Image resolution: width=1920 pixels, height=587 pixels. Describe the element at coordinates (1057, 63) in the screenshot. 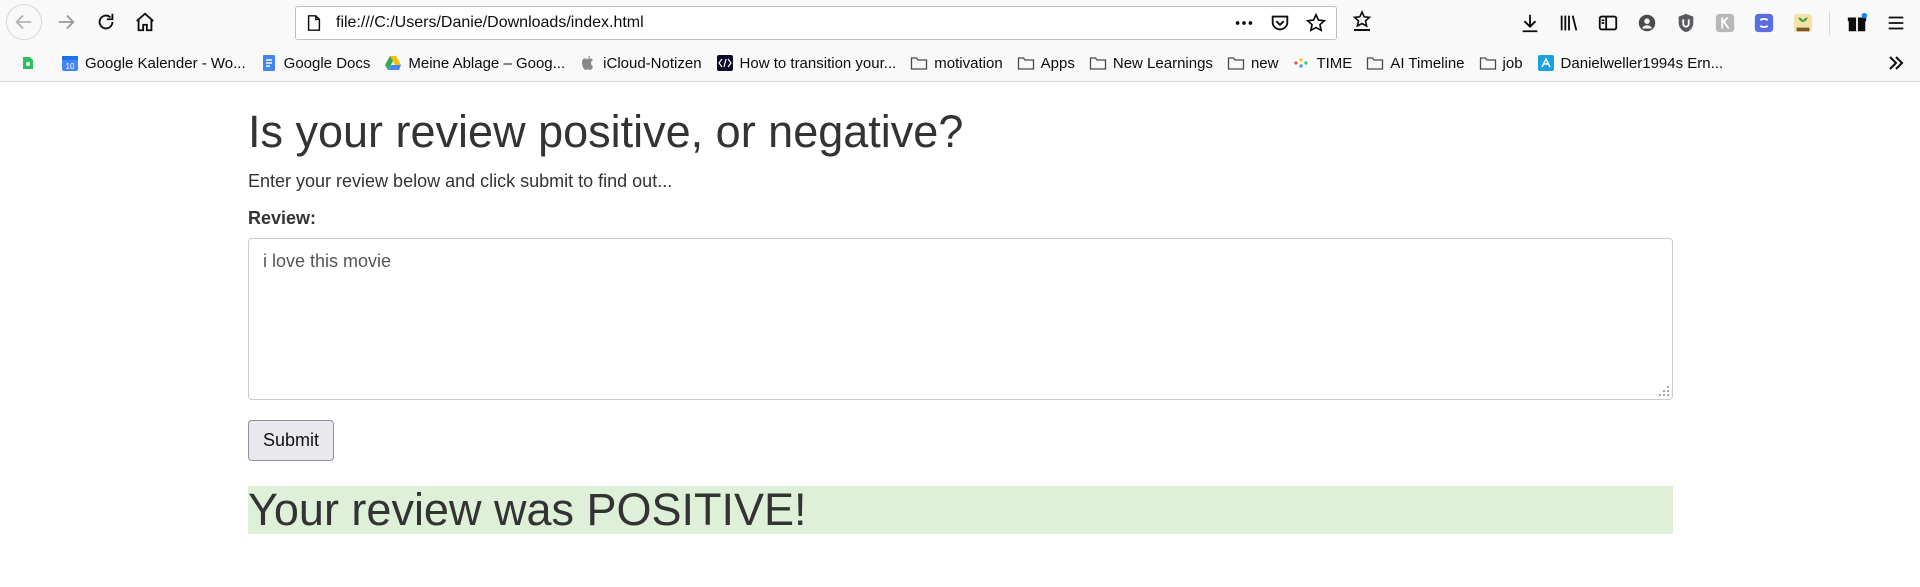

I see `bookmark-label: Apps` at that location.